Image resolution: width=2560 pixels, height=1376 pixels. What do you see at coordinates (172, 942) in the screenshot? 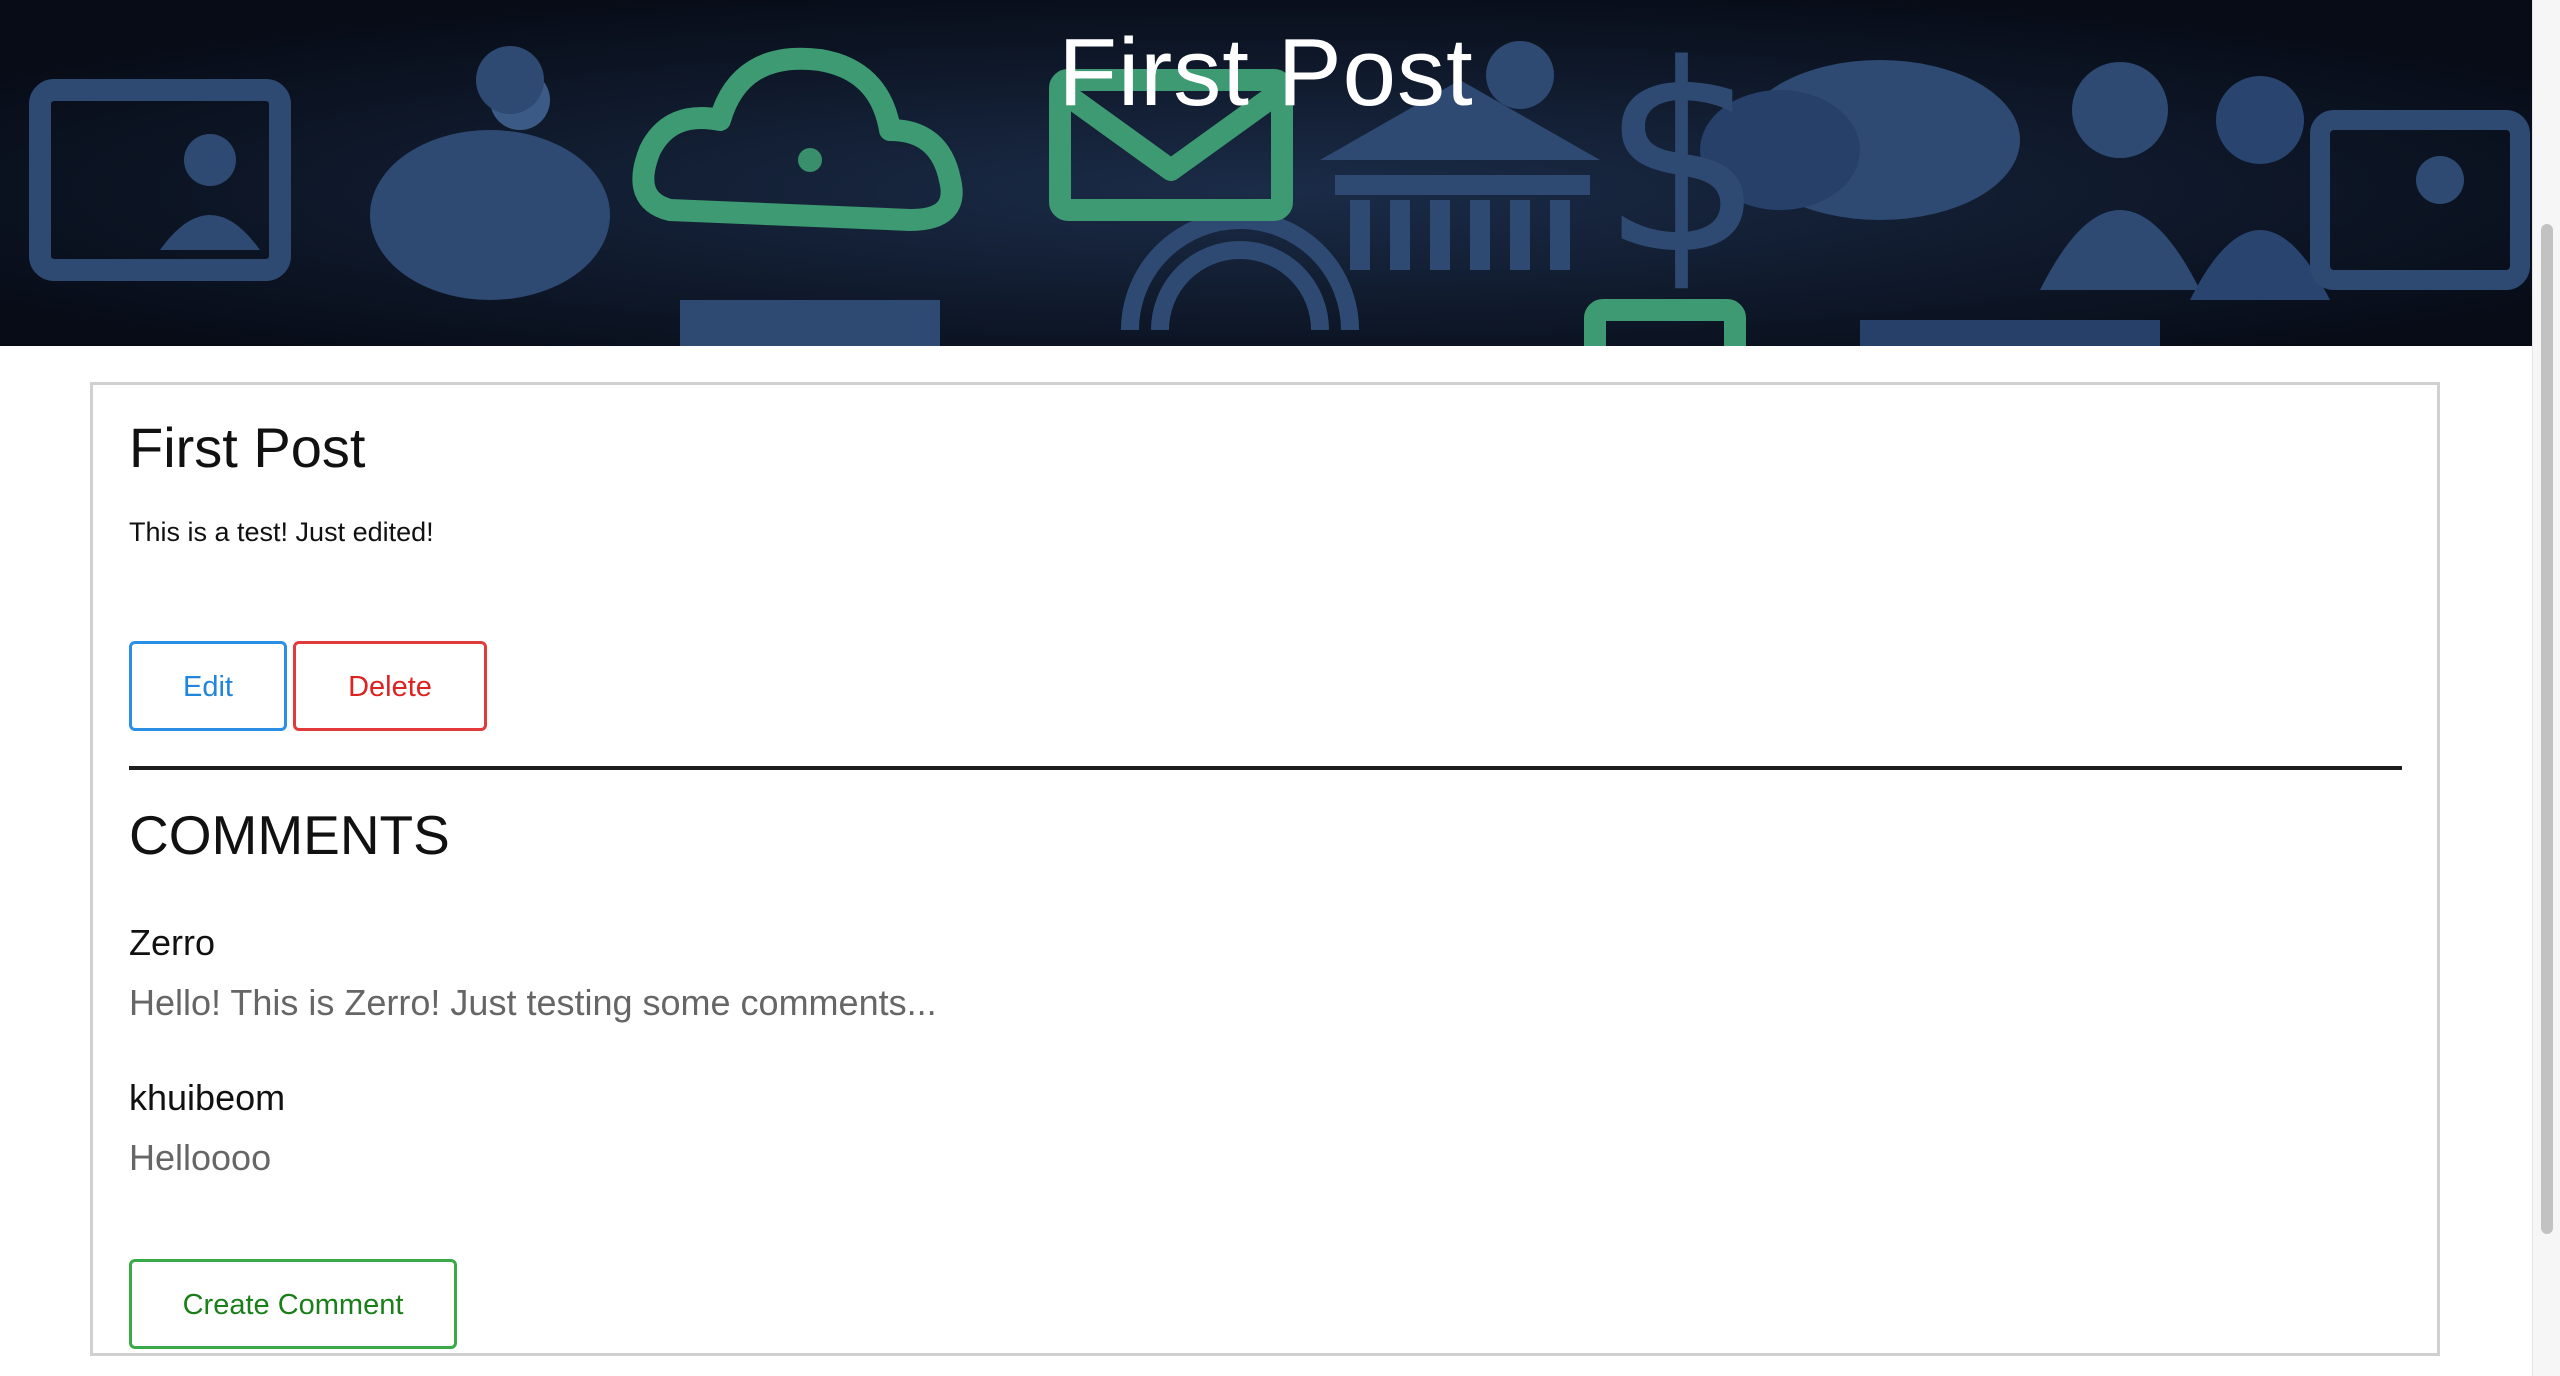
I see `comment-author: Zerro` at bounding box center [172, 942].